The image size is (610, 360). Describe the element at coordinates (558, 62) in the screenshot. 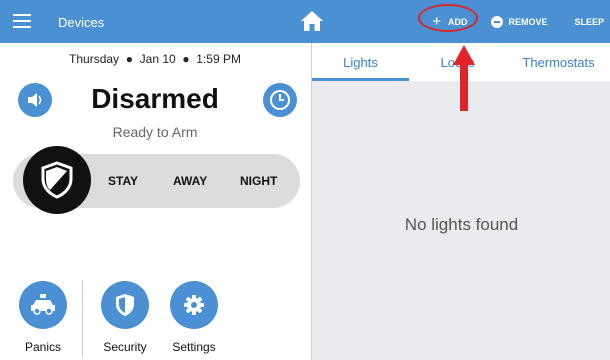

I see `tab-thermostats: Thermostats` at that location.